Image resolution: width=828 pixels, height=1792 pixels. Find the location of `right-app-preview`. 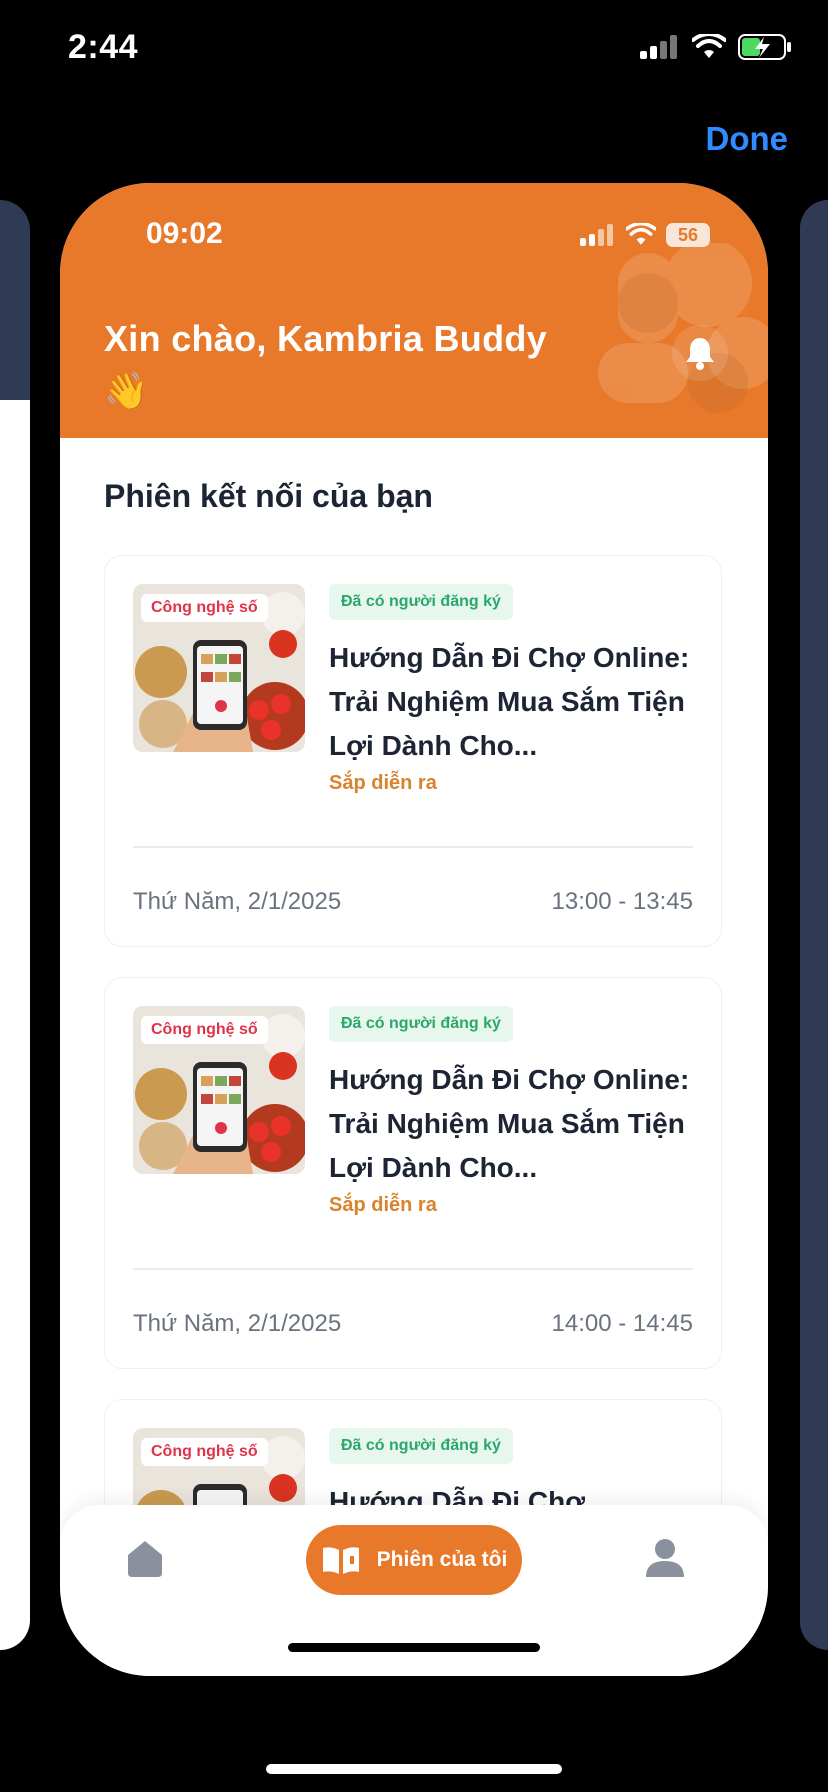

right-app-preview is located at coordinates (814, 925).